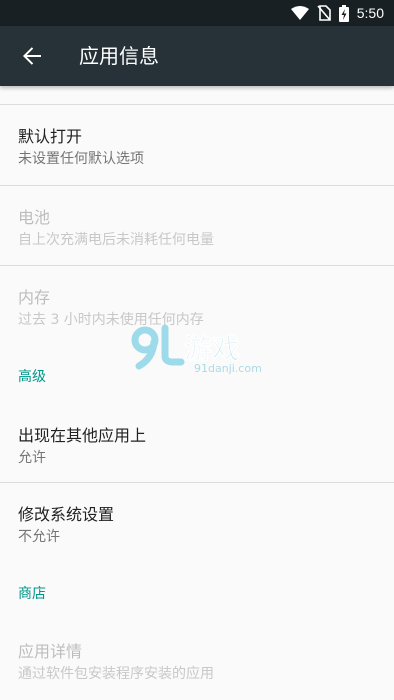 This screenshot has height=700, width=394. Describe the element at coordinates (34, 297) in the screenshot. I see `item-title: 内存` at that location.